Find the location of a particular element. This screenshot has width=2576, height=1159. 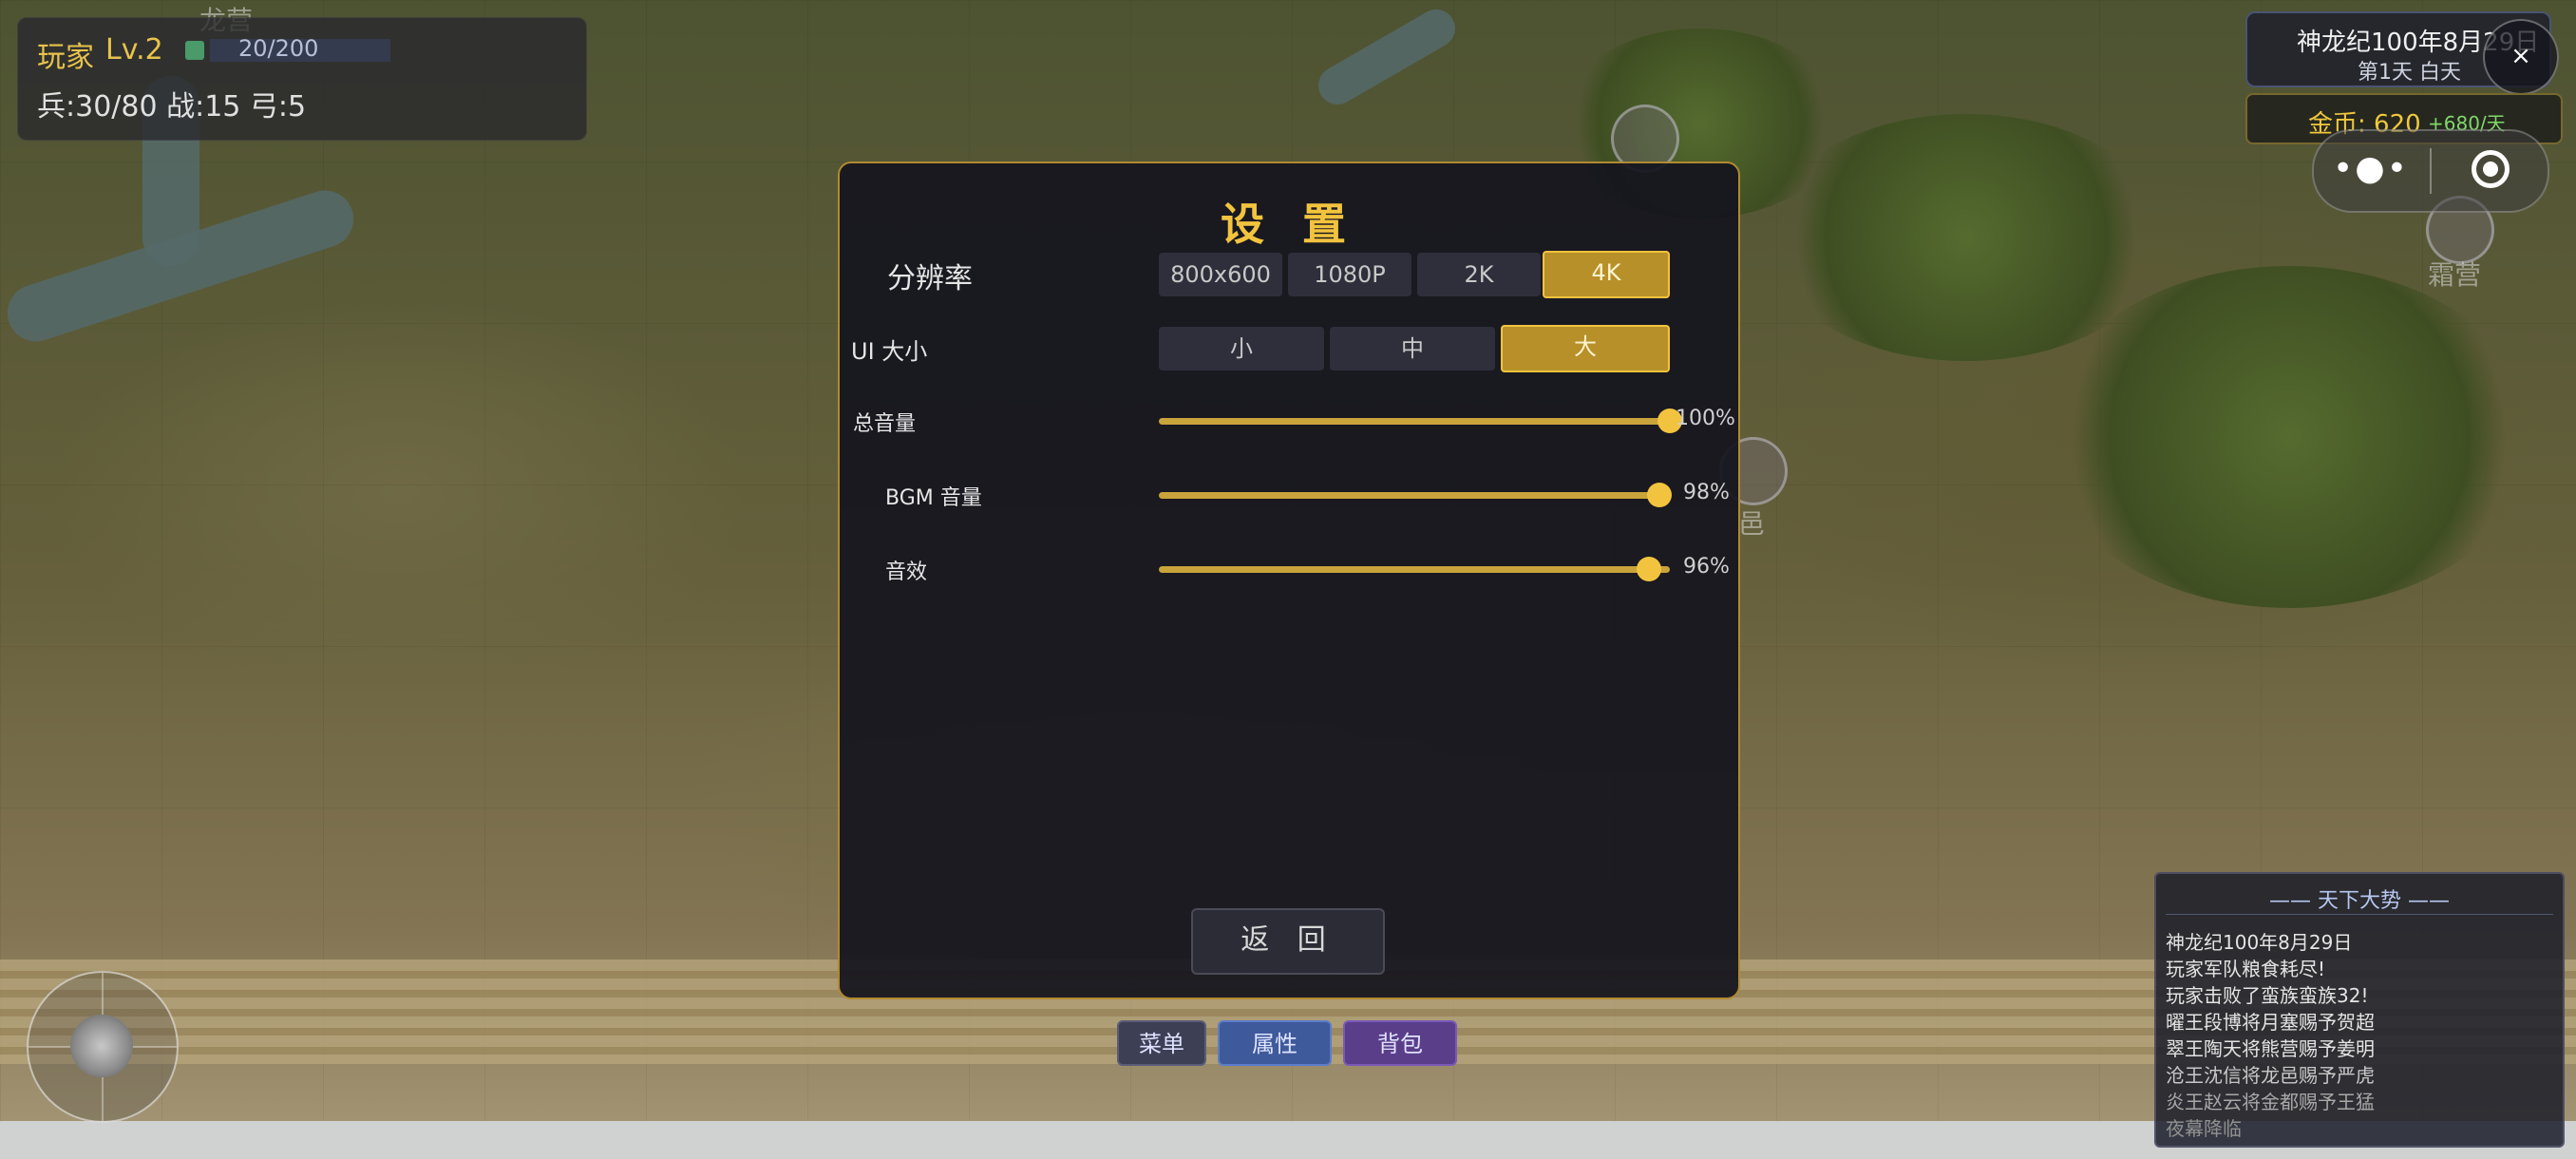

news-item: 炎王赵云将金都赐予王猛 is located at coordinates (2270, 1102).